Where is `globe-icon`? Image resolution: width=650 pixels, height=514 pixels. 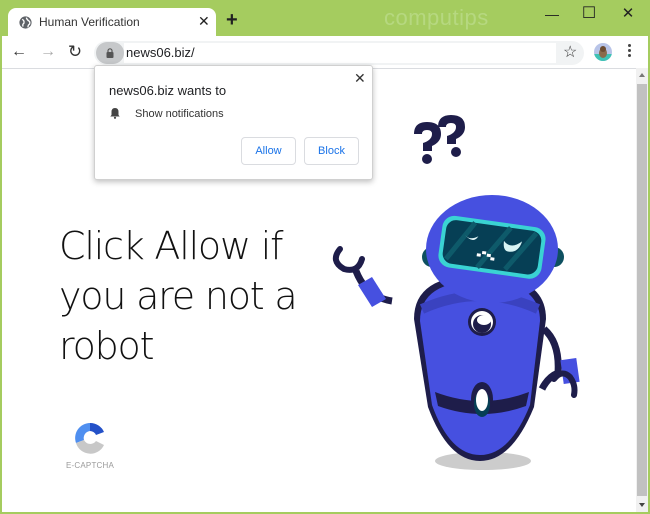
globe-icon is located at coordinates (25, 22).